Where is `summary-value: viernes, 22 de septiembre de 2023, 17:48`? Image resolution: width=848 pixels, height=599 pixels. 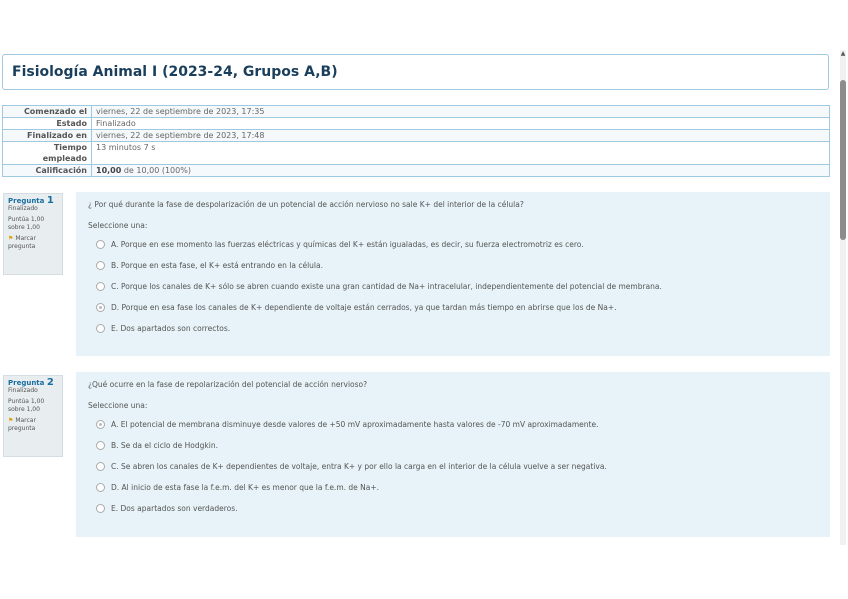 summary-value: viernes, 22 de septiembre de 2023, 17:48 is located at coordinates (460, 135).